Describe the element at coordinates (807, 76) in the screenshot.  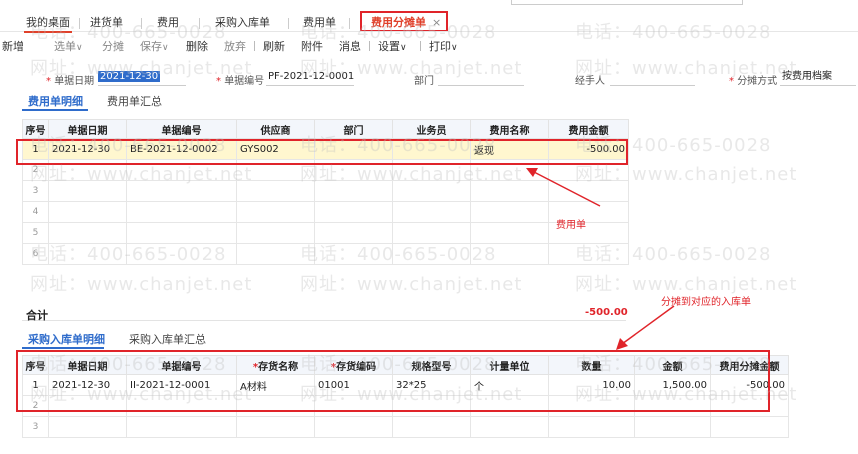
I see `allocation-method-field: 按费用档案` at that location.